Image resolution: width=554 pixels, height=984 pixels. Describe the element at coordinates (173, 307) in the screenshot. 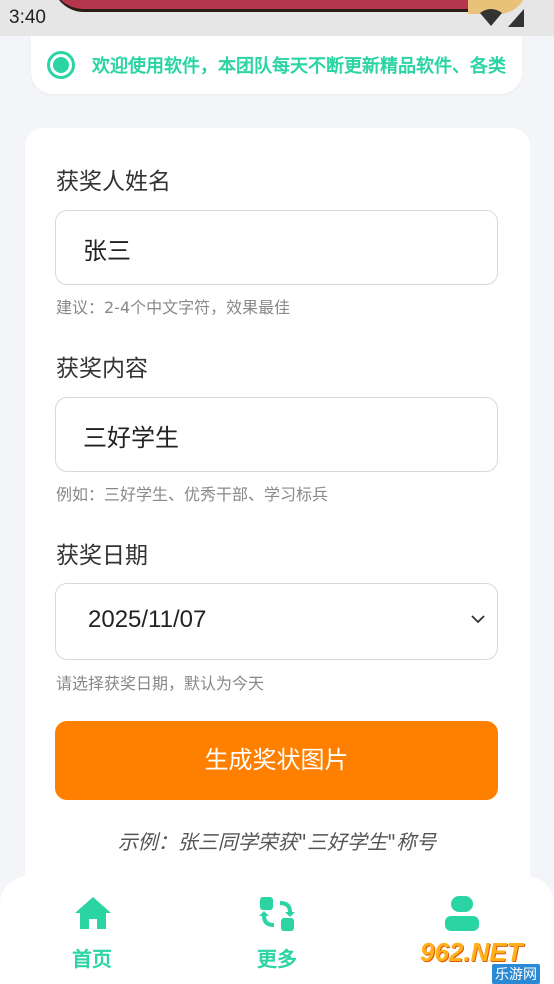

I see `name-hint: 建议：2-4个中文字符，效果最佳` at that location.